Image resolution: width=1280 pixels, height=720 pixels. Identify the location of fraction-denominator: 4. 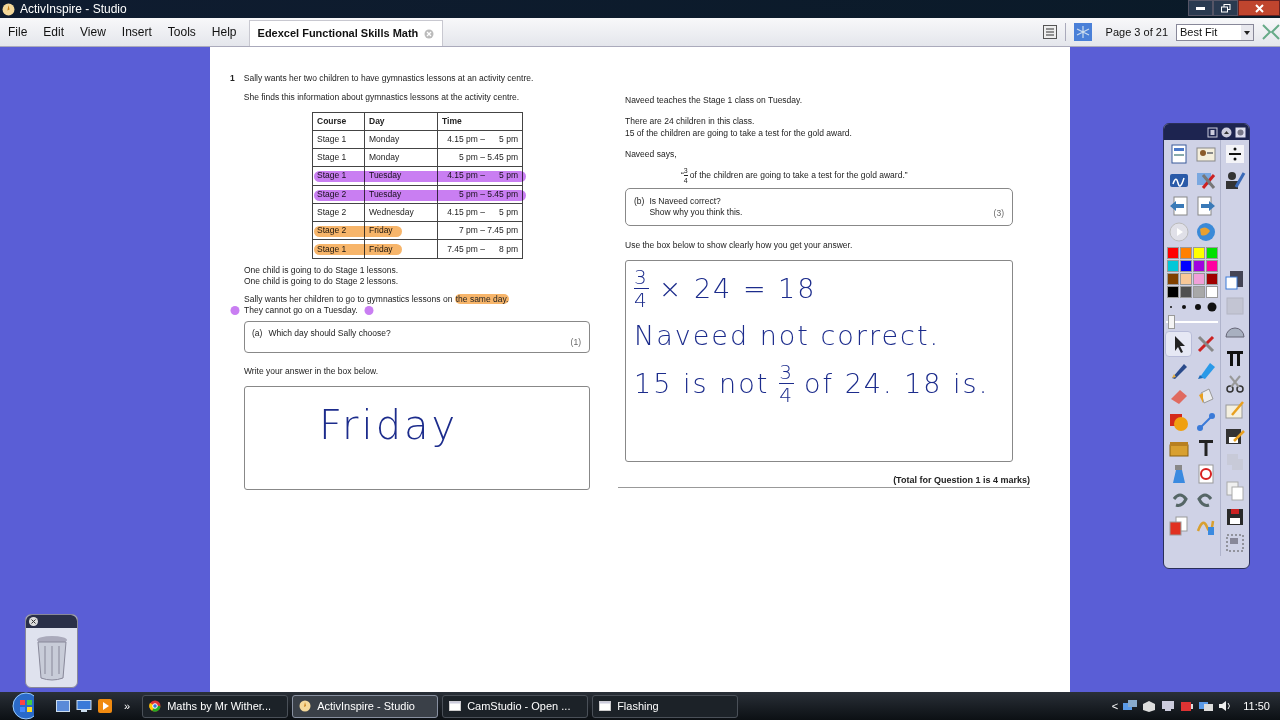
(787, 395).